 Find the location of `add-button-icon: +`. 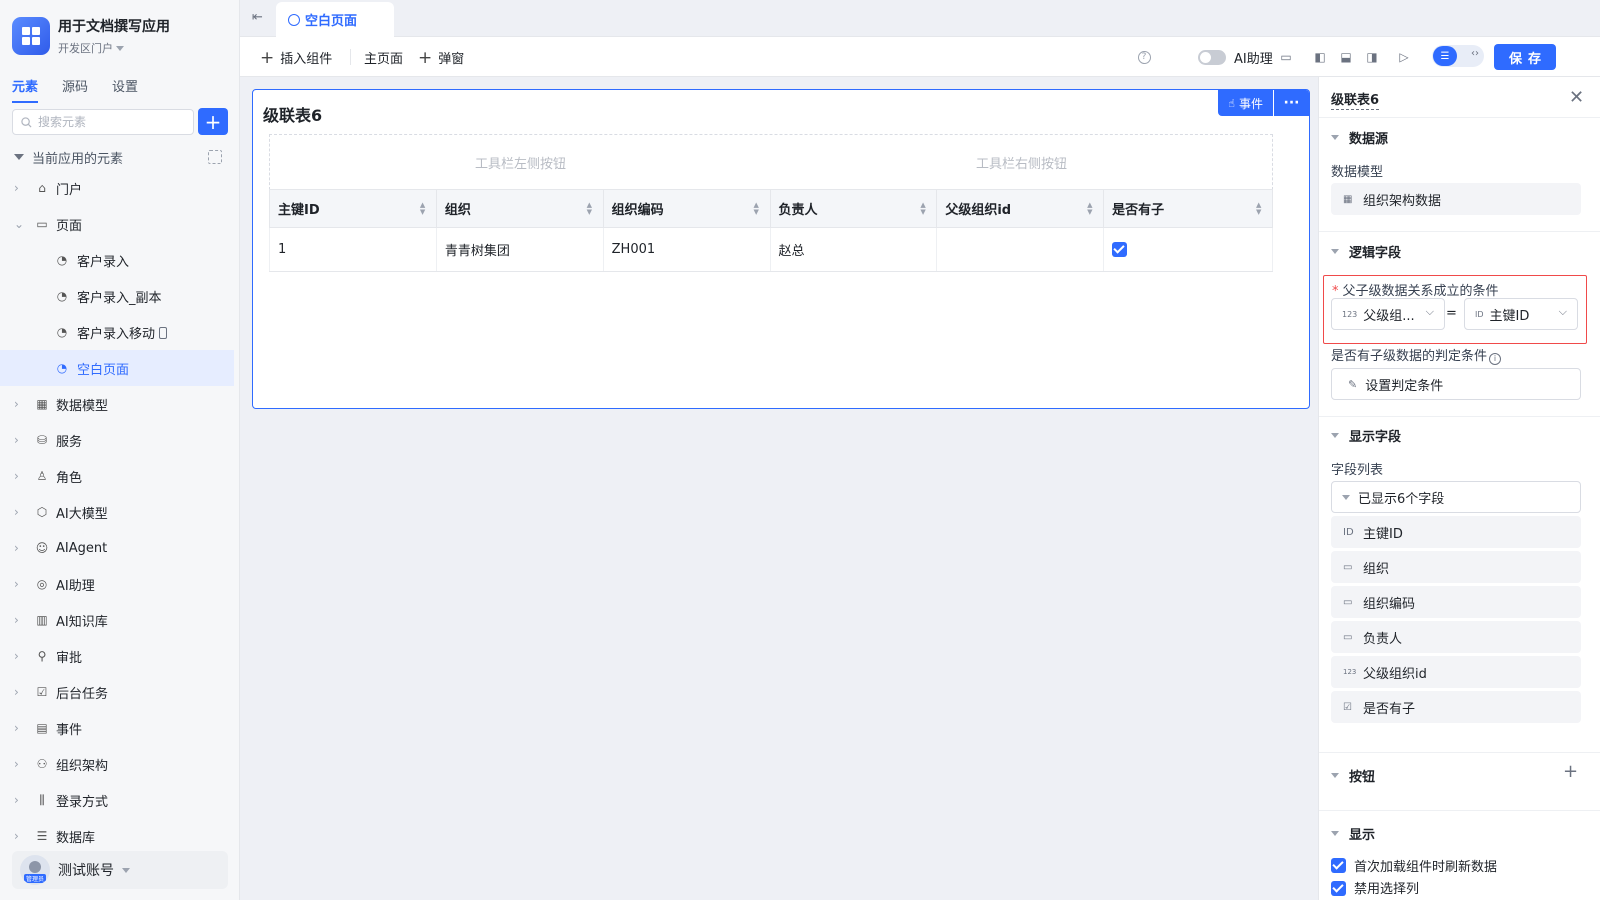

add-button-icon: + is located at coordinates (1570, 771).